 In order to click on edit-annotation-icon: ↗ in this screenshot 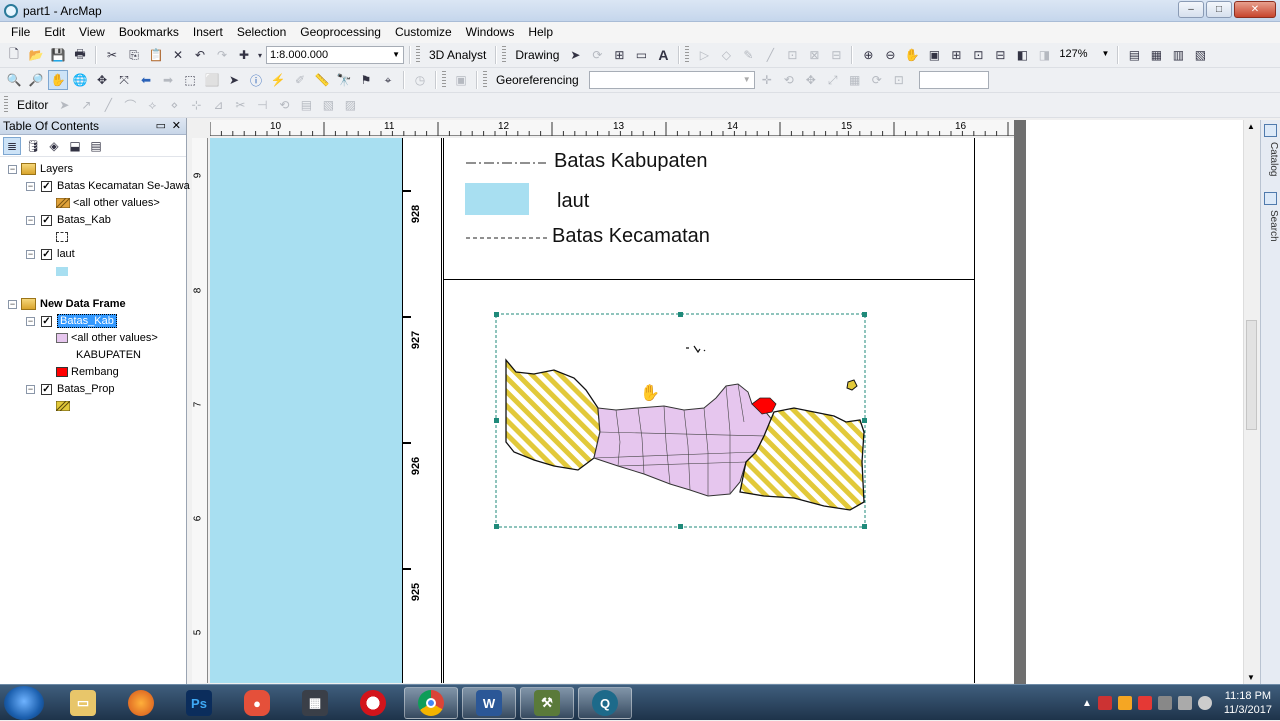, I will do `click(86, 105)`.